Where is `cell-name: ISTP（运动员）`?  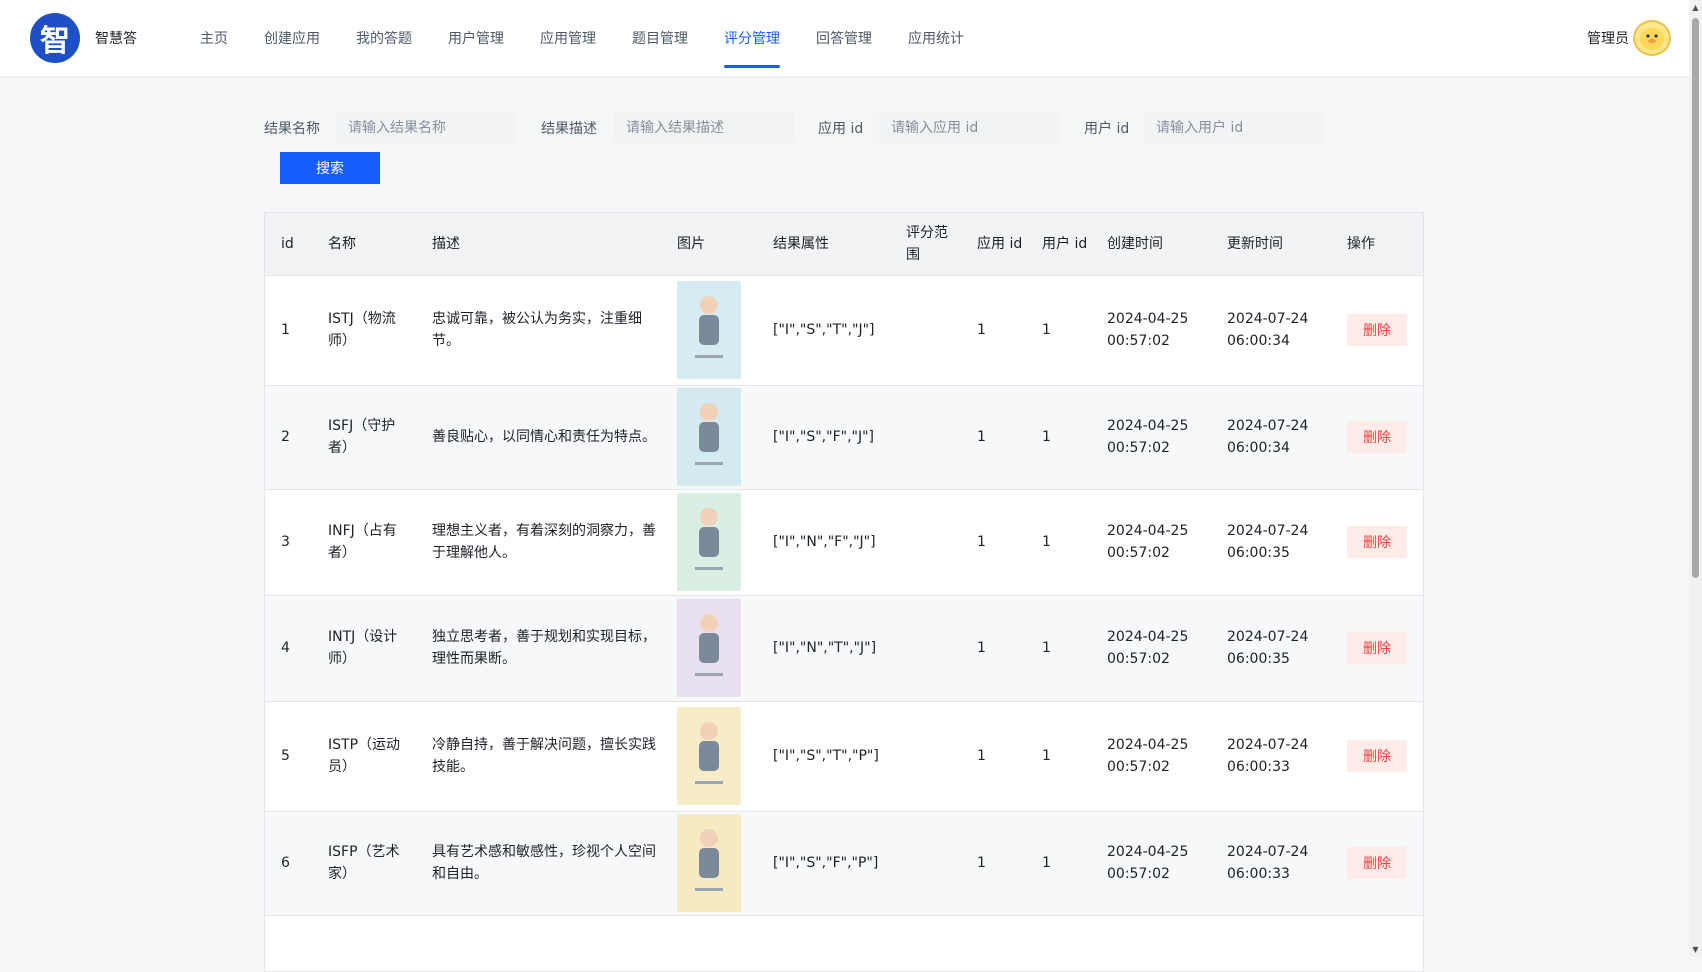 cell-name: ISTP（运动员） is located at coordinates (364, 756).